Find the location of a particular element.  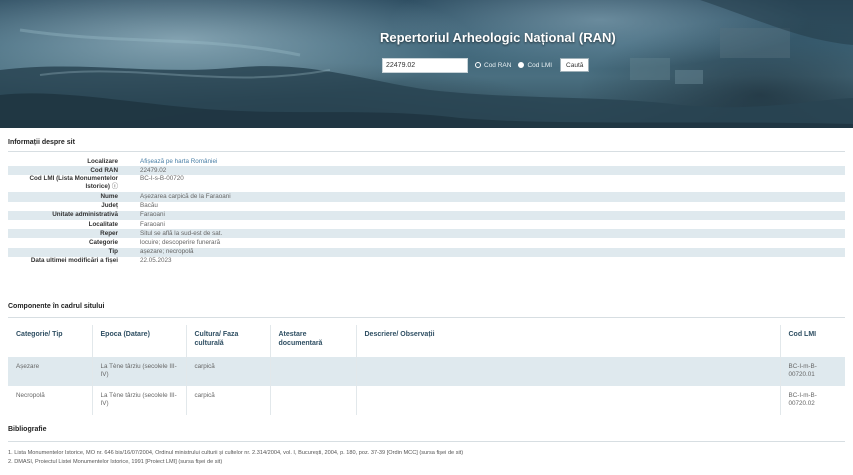

radio-cod-lmi-label: Cod LMI is located at coordinates (540, 65).